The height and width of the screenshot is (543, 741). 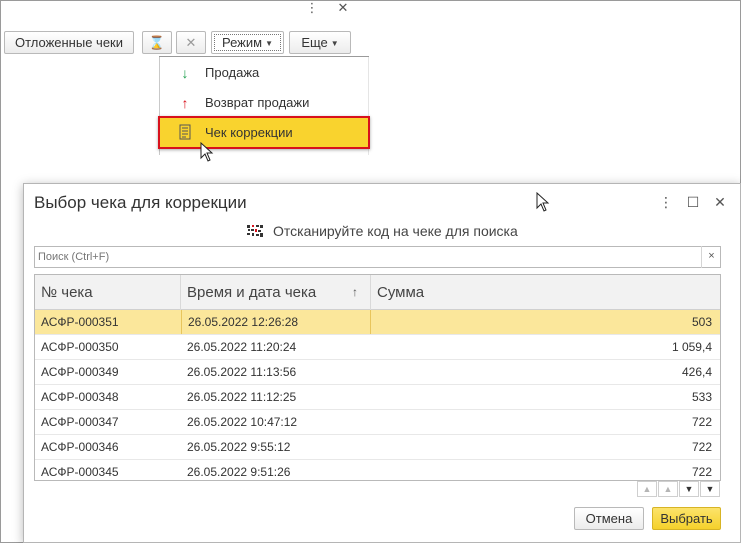 I want to click on more-button-label: Еще, so click(x=314, y=42).